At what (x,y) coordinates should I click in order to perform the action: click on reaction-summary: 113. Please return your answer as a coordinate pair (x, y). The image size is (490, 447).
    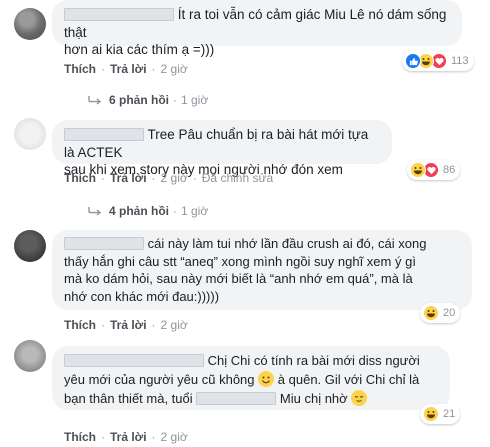
    Looking at the image, I should click on (438, 61).